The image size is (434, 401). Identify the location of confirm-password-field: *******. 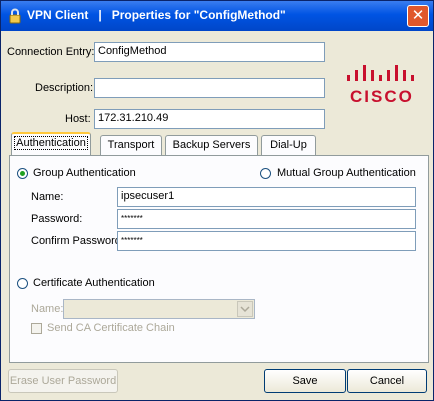
(266, 241).